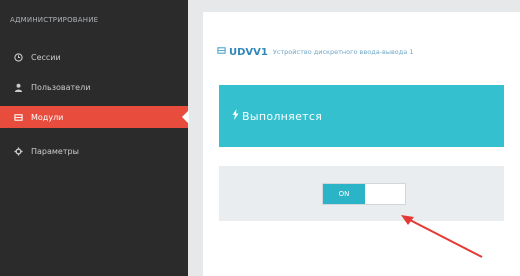 The width and height of the screenshot is (520, 276). I want to click on sidebar-item-label: Пользователи, so click(61, 87).